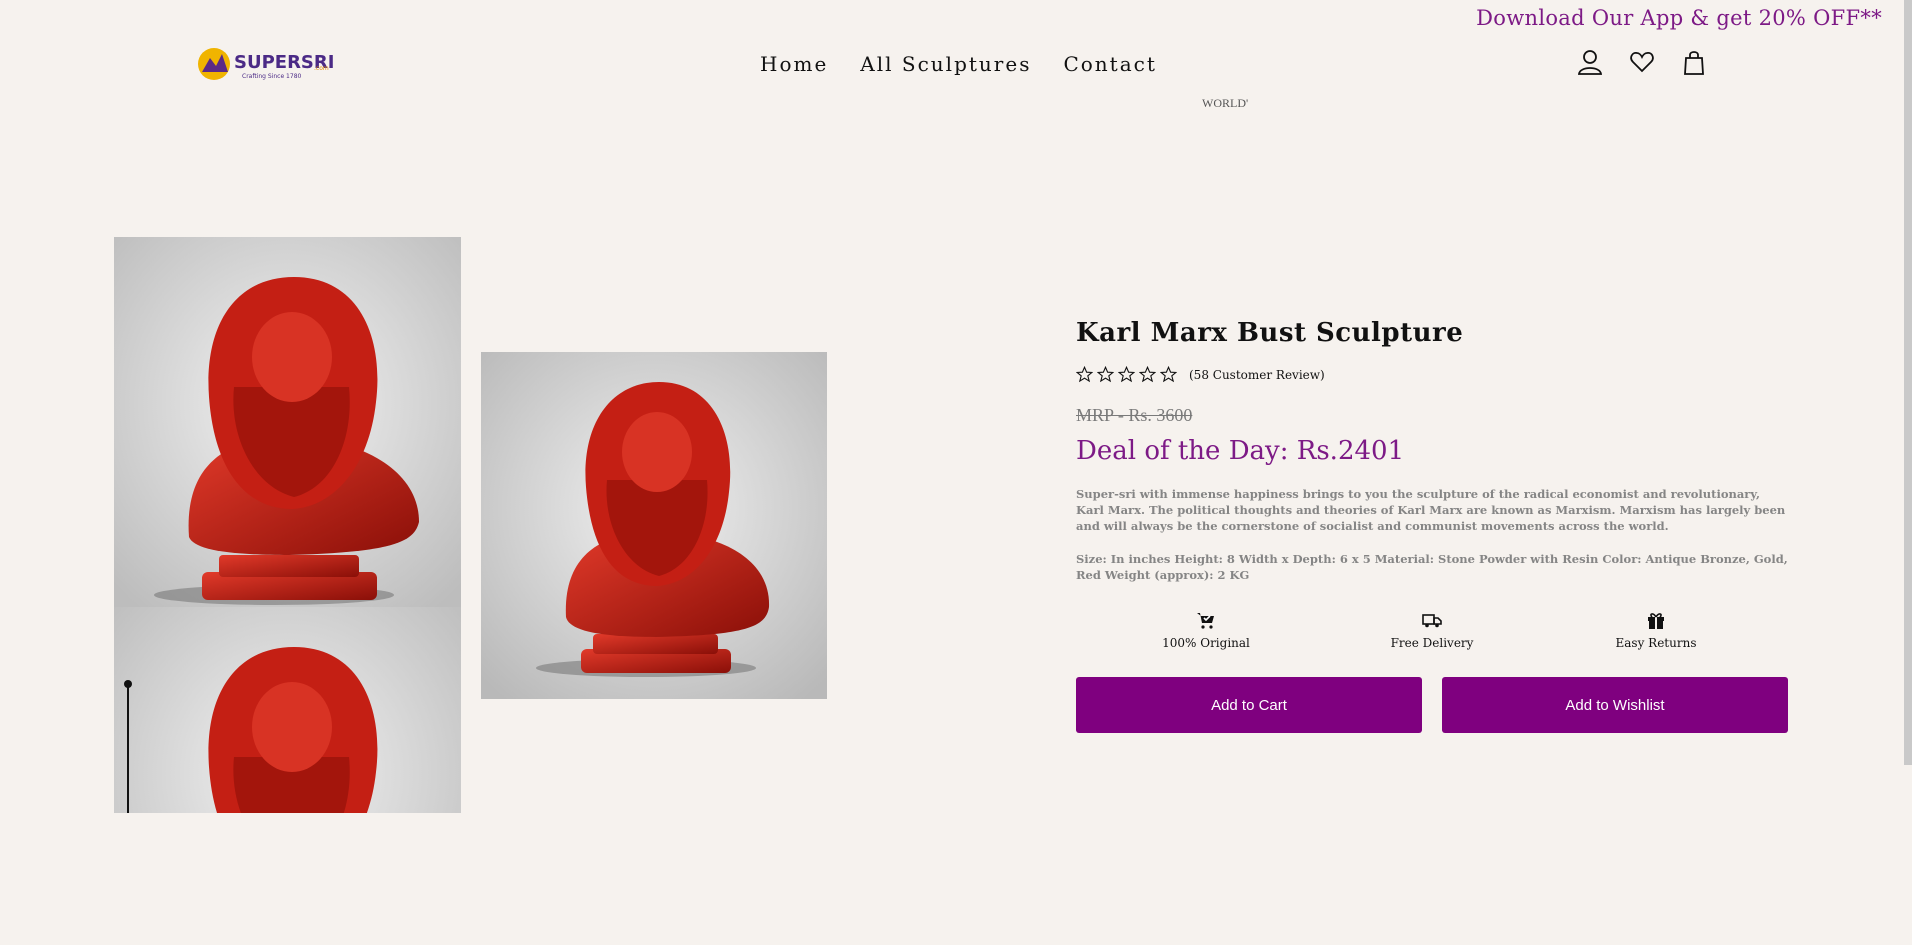  I want to click on feature-easy-returns: Easy Returns, so click(1656, 630).